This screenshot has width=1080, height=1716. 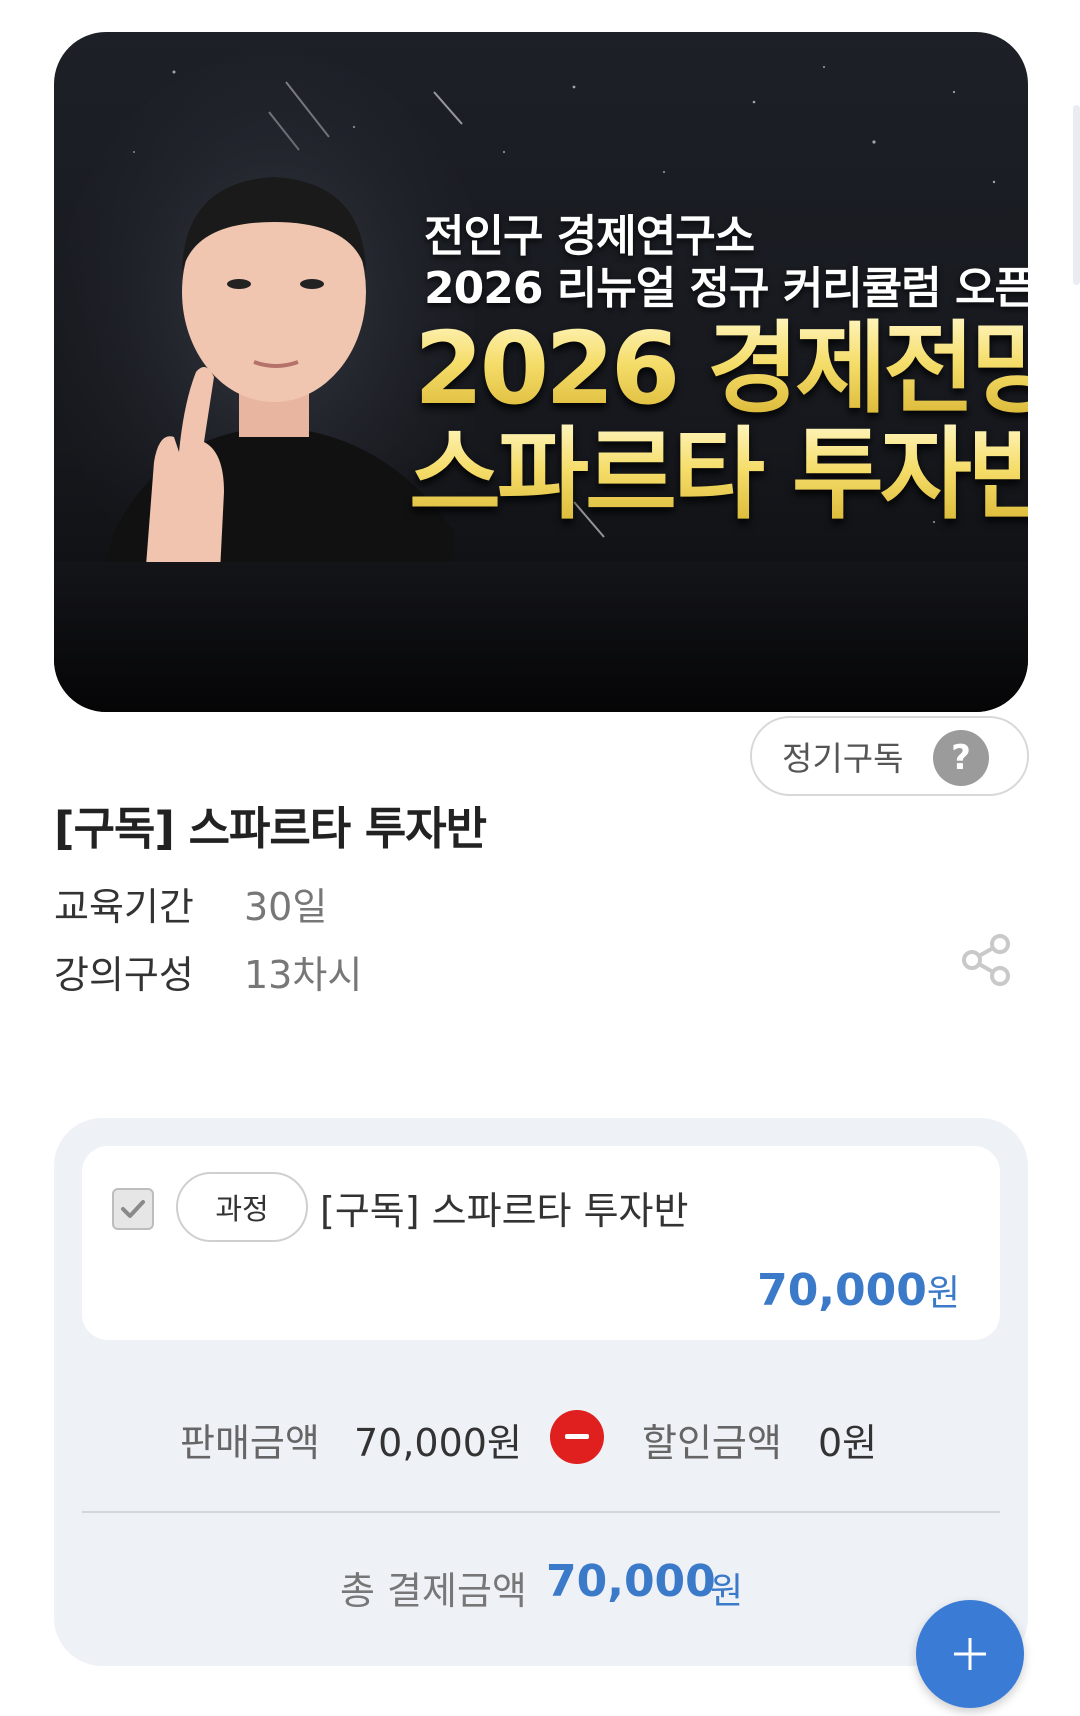 I want to click on hero-headline1: 2026 경제전망, so click(x=721, y=369).